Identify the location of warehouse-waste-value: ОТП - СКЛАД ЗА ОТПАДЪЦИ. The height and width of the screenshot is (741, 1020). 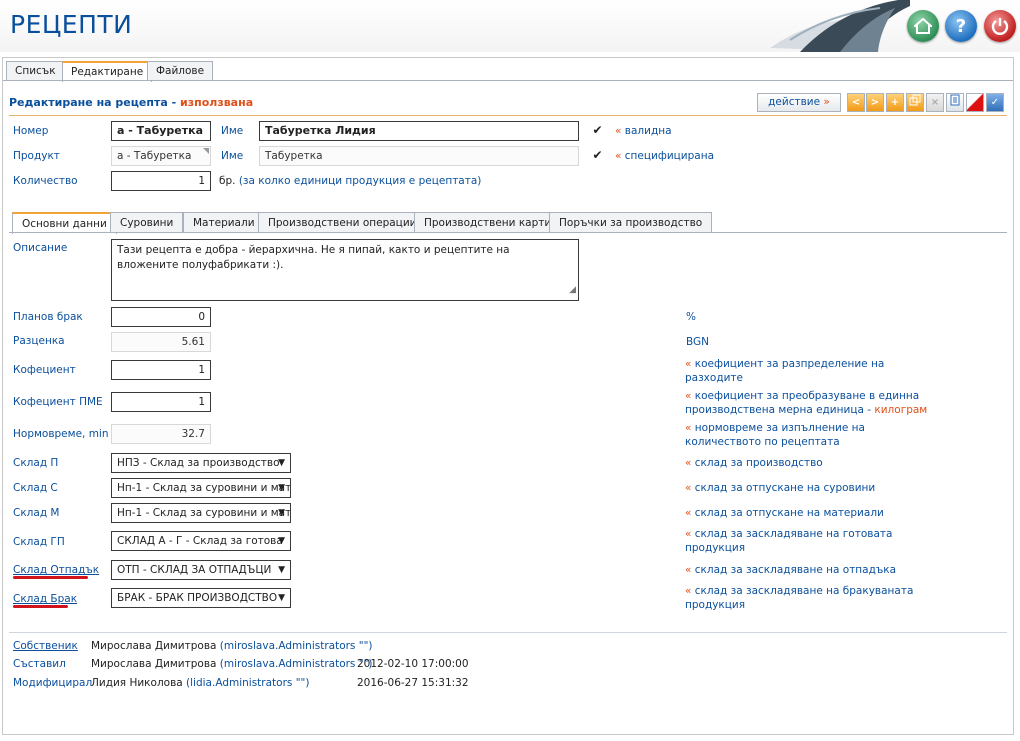
(194, 570).